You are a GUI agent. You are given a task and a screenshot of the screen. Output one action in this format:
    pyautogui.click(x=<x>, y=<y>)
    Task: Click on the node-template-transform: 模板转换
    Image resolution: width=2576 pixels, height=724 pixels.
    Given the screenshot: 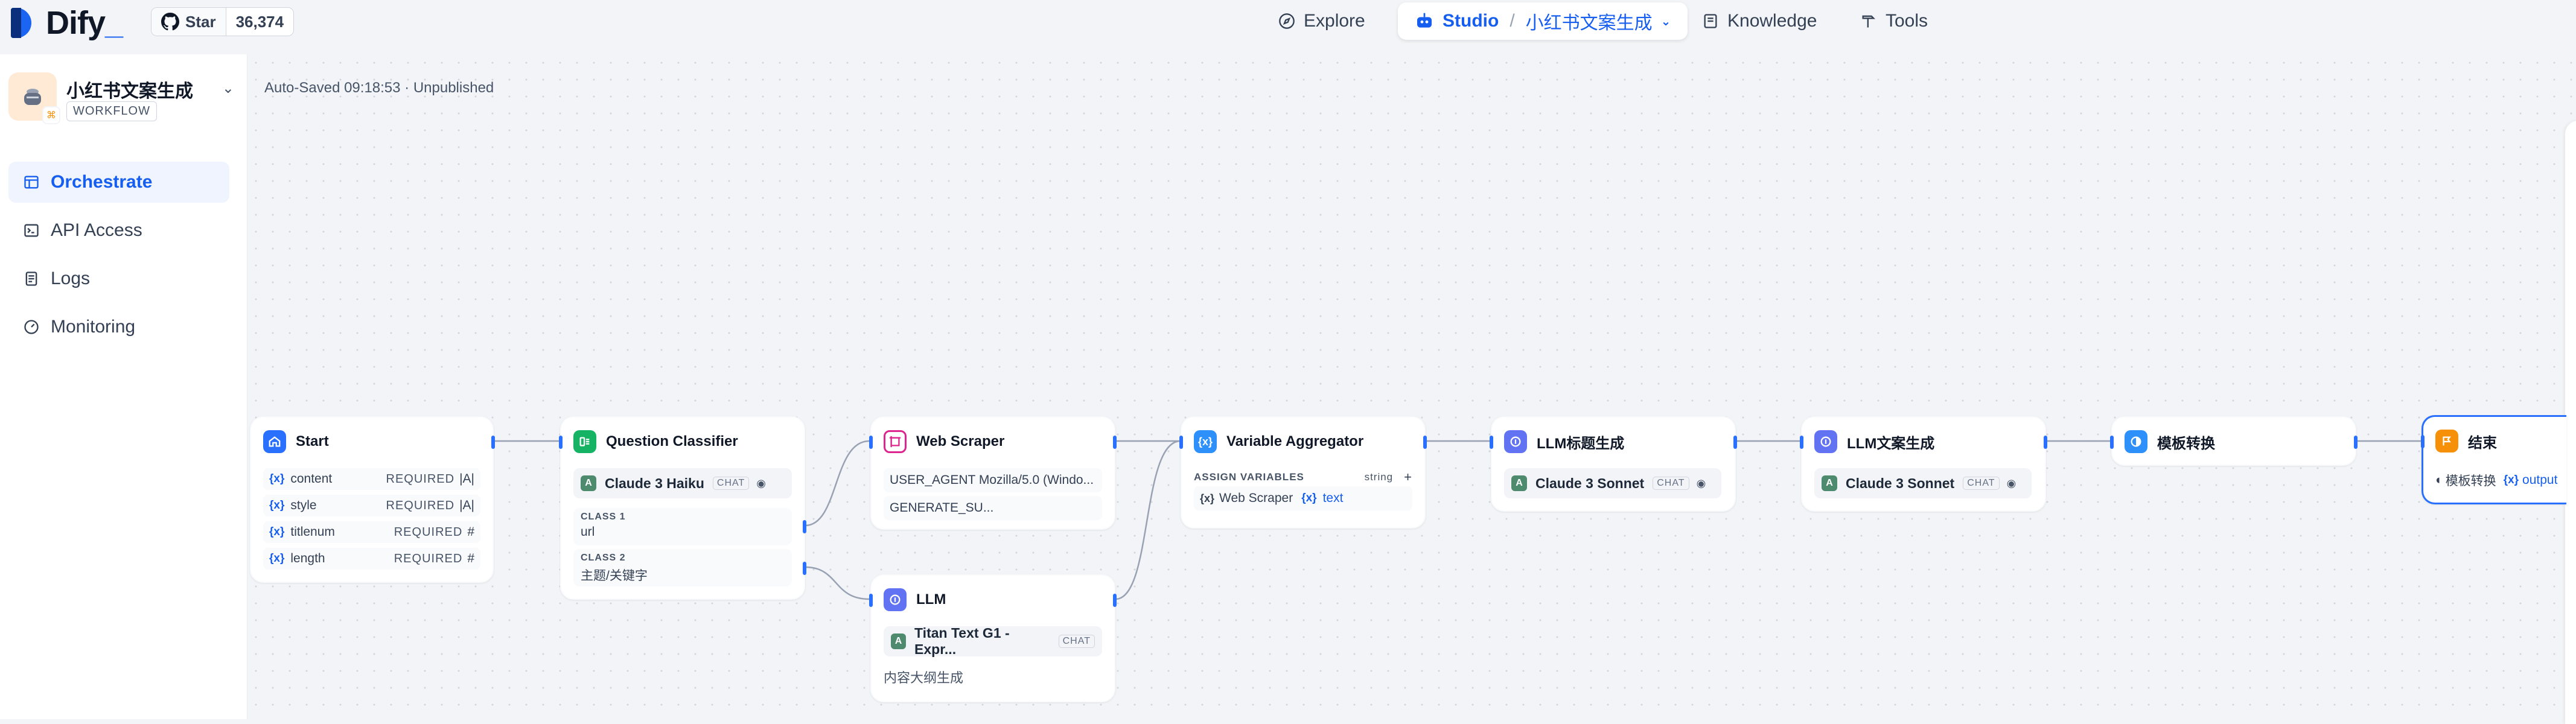 What is the action you would take?
    pyautogui.click(x=2234, y=441)
    